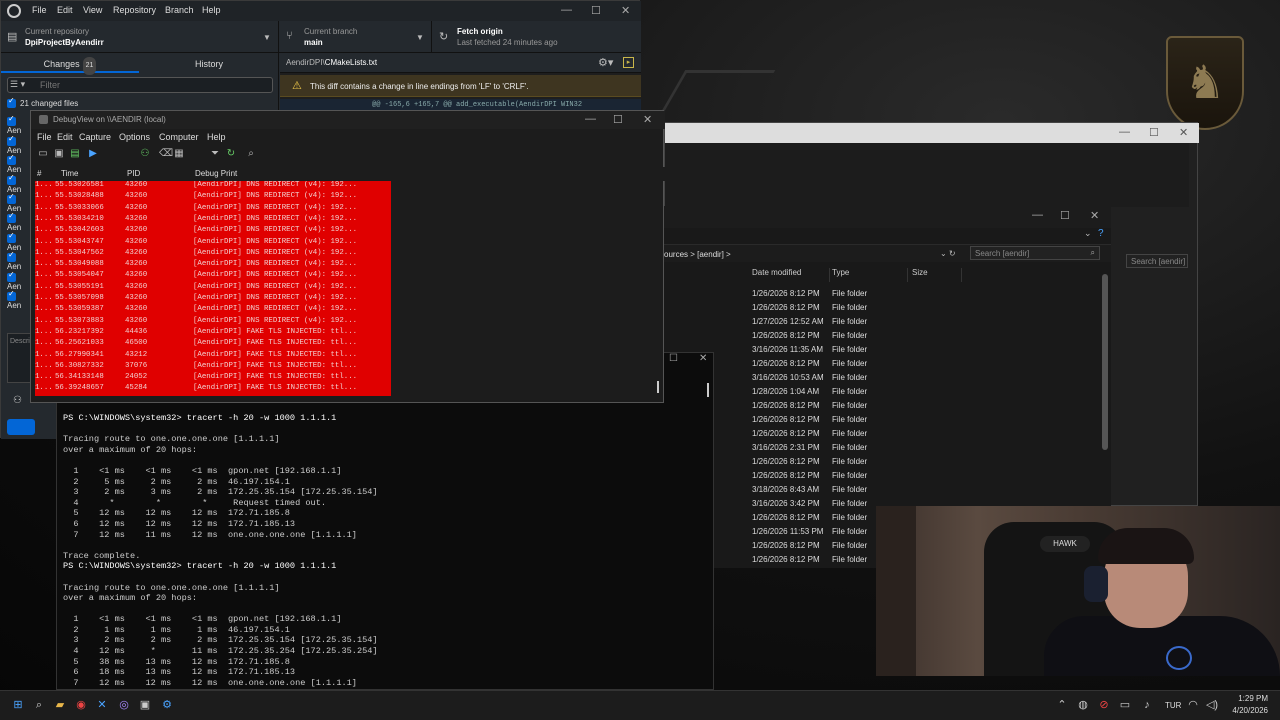 The height and width of the screenshot is (720, 1280). What do you see at coordinates (1105, 362) in the screenshot?
I see `explorer-scrollbar` at bounding box center [1105, 362].